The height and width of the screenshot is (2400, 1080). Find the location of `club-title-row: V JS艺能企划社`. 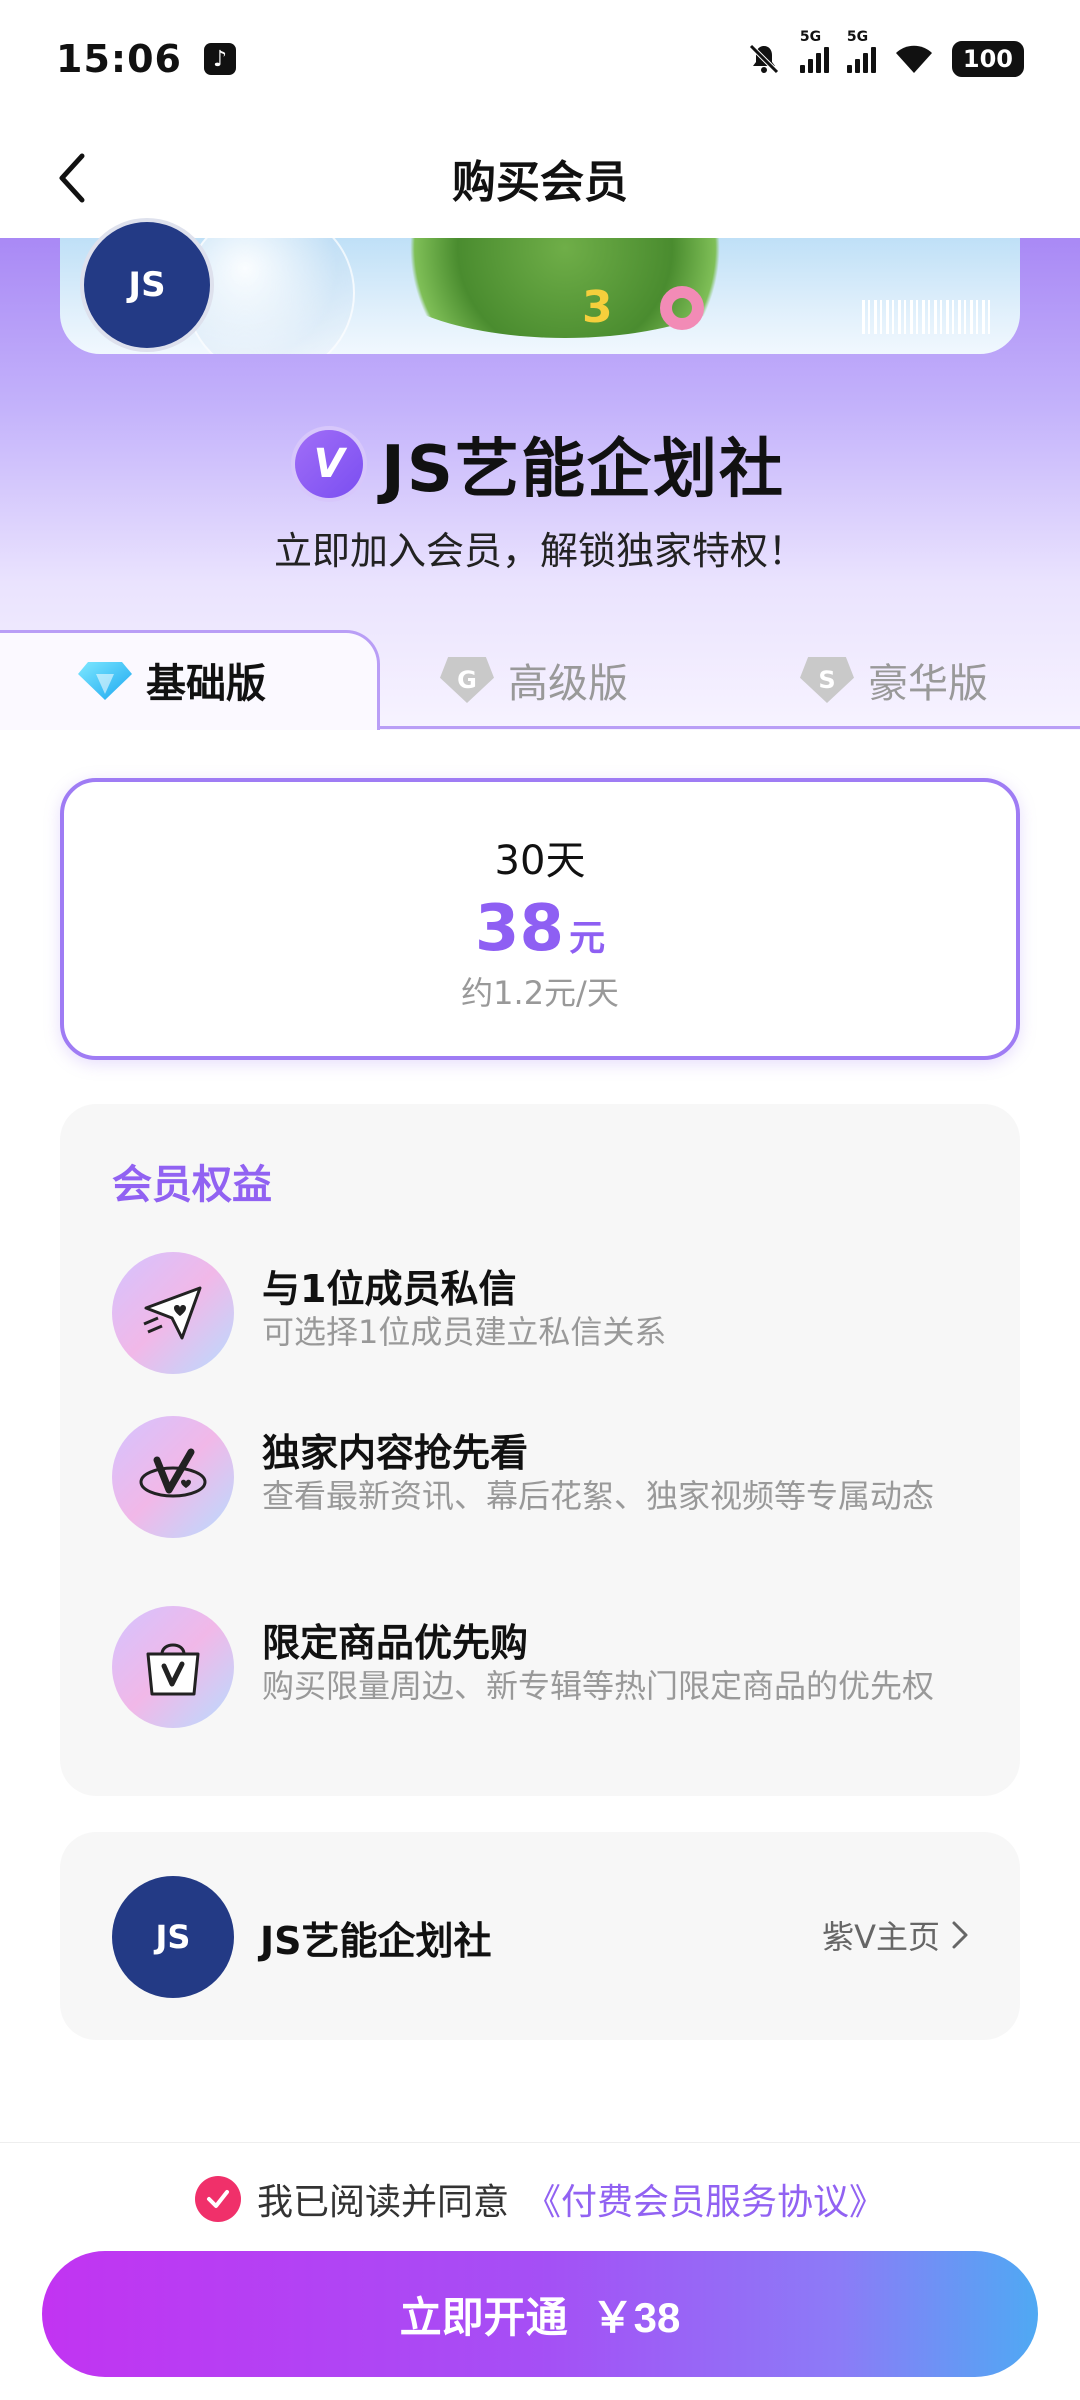

club-title-row: V JS艺能企划社 is located at coordinates (540, 464).